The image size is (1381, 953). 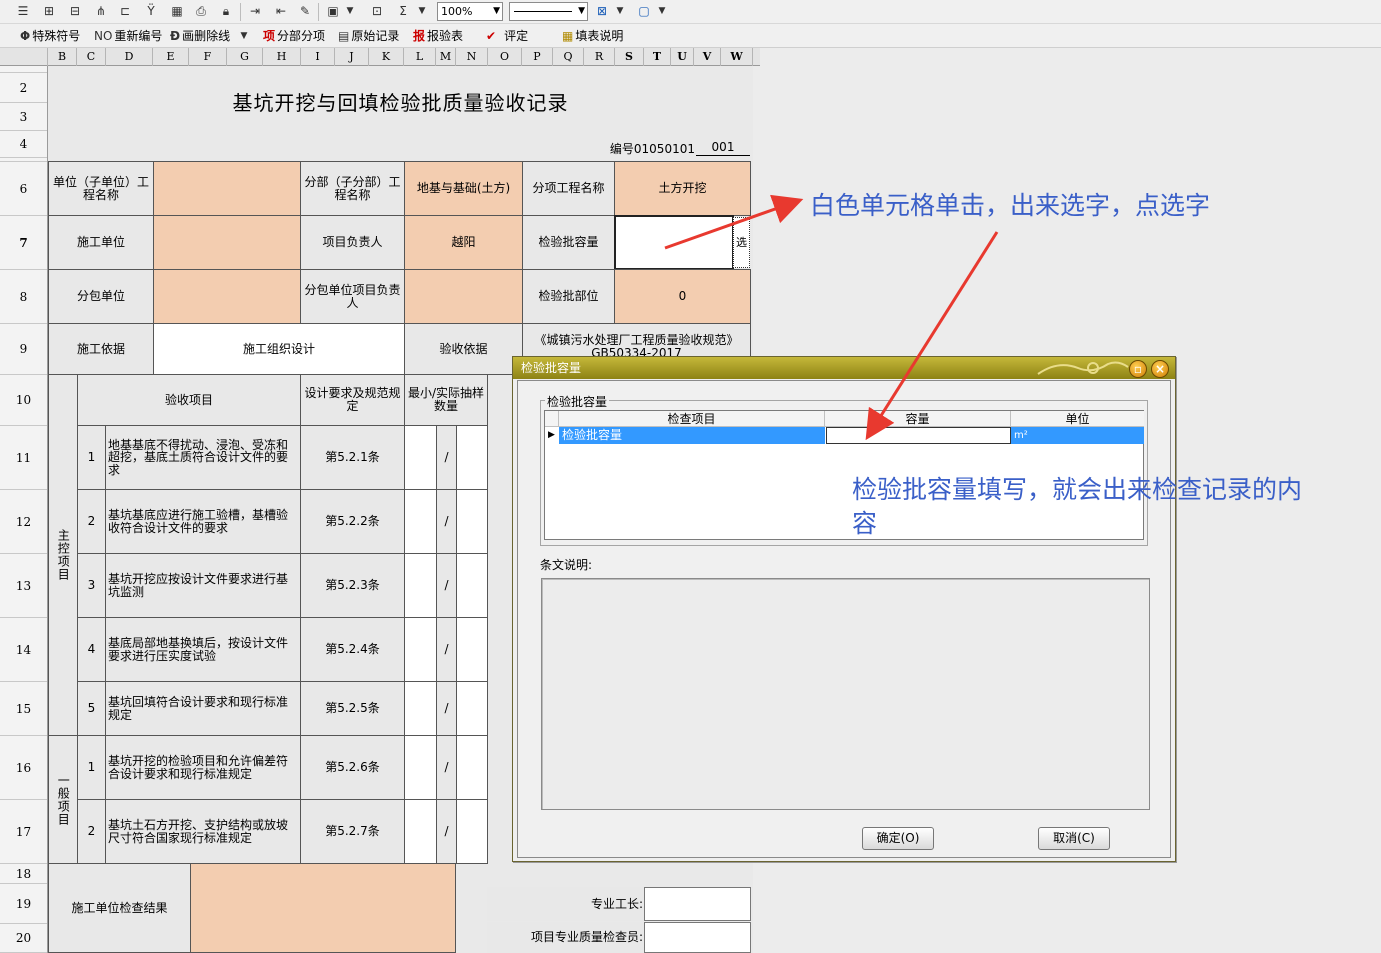 What do you see at coordinates (1010, 205) in the screenshot?
I see `annotation-top: 白色单元格单击，出来选字，点选字` at bounding box center [1010, 205].